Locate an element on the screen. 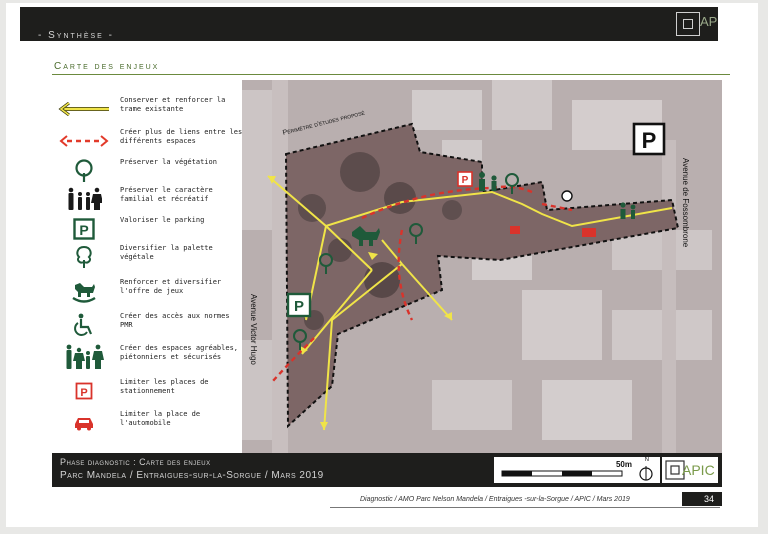  legend-item: P Valoriser le parking is located at coordinates (148, 229).